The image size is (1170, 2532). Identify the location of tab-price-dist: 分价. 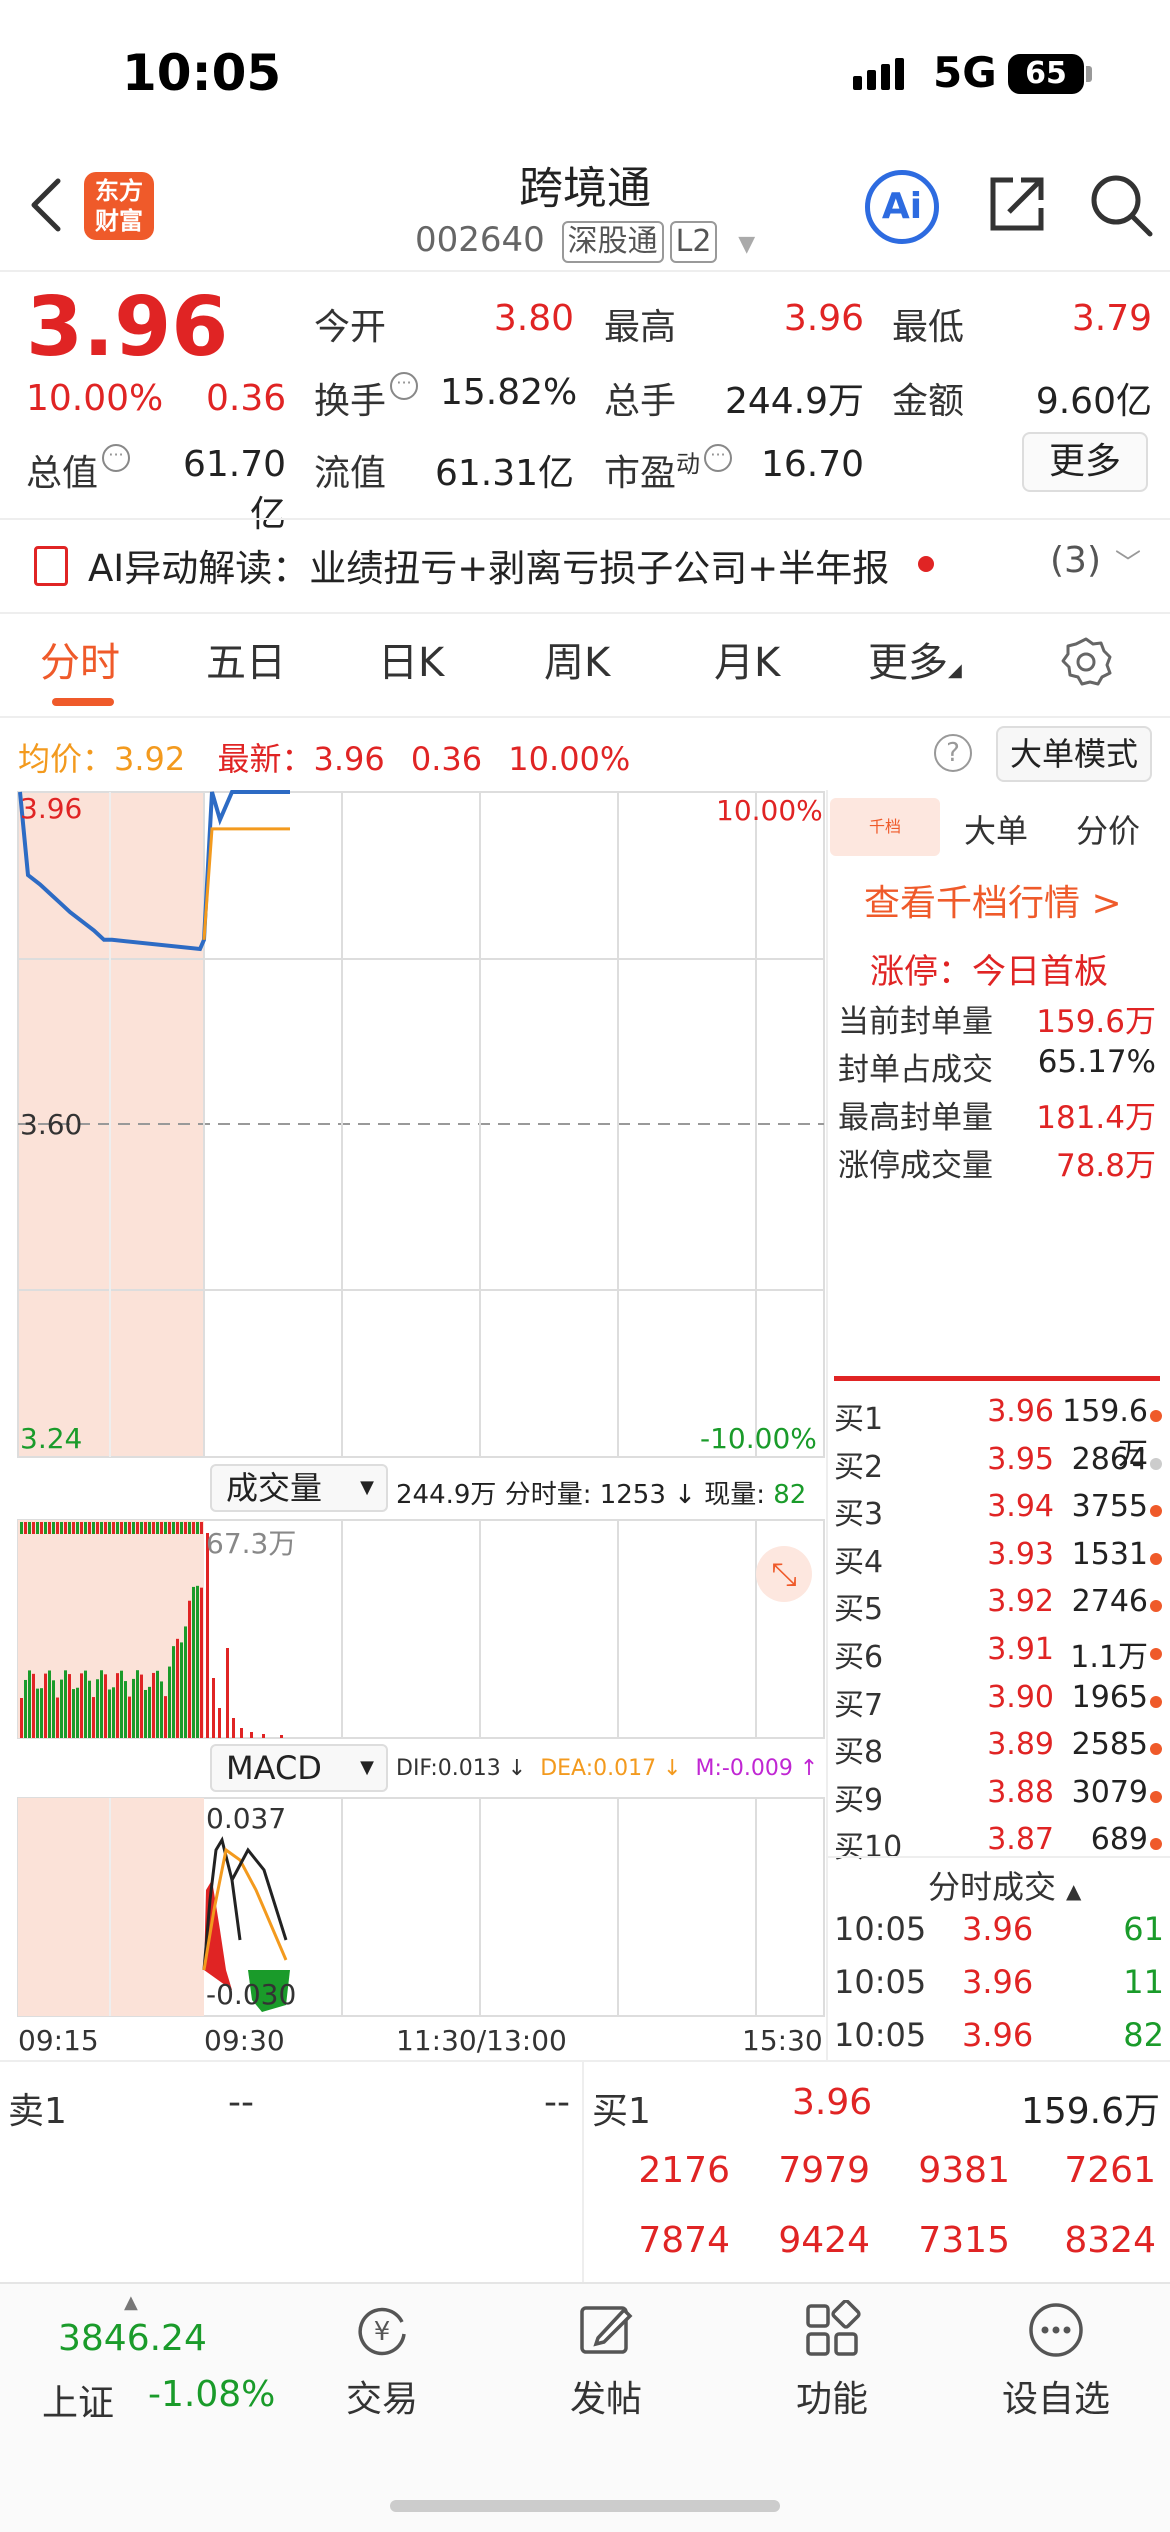
(1108, 829).